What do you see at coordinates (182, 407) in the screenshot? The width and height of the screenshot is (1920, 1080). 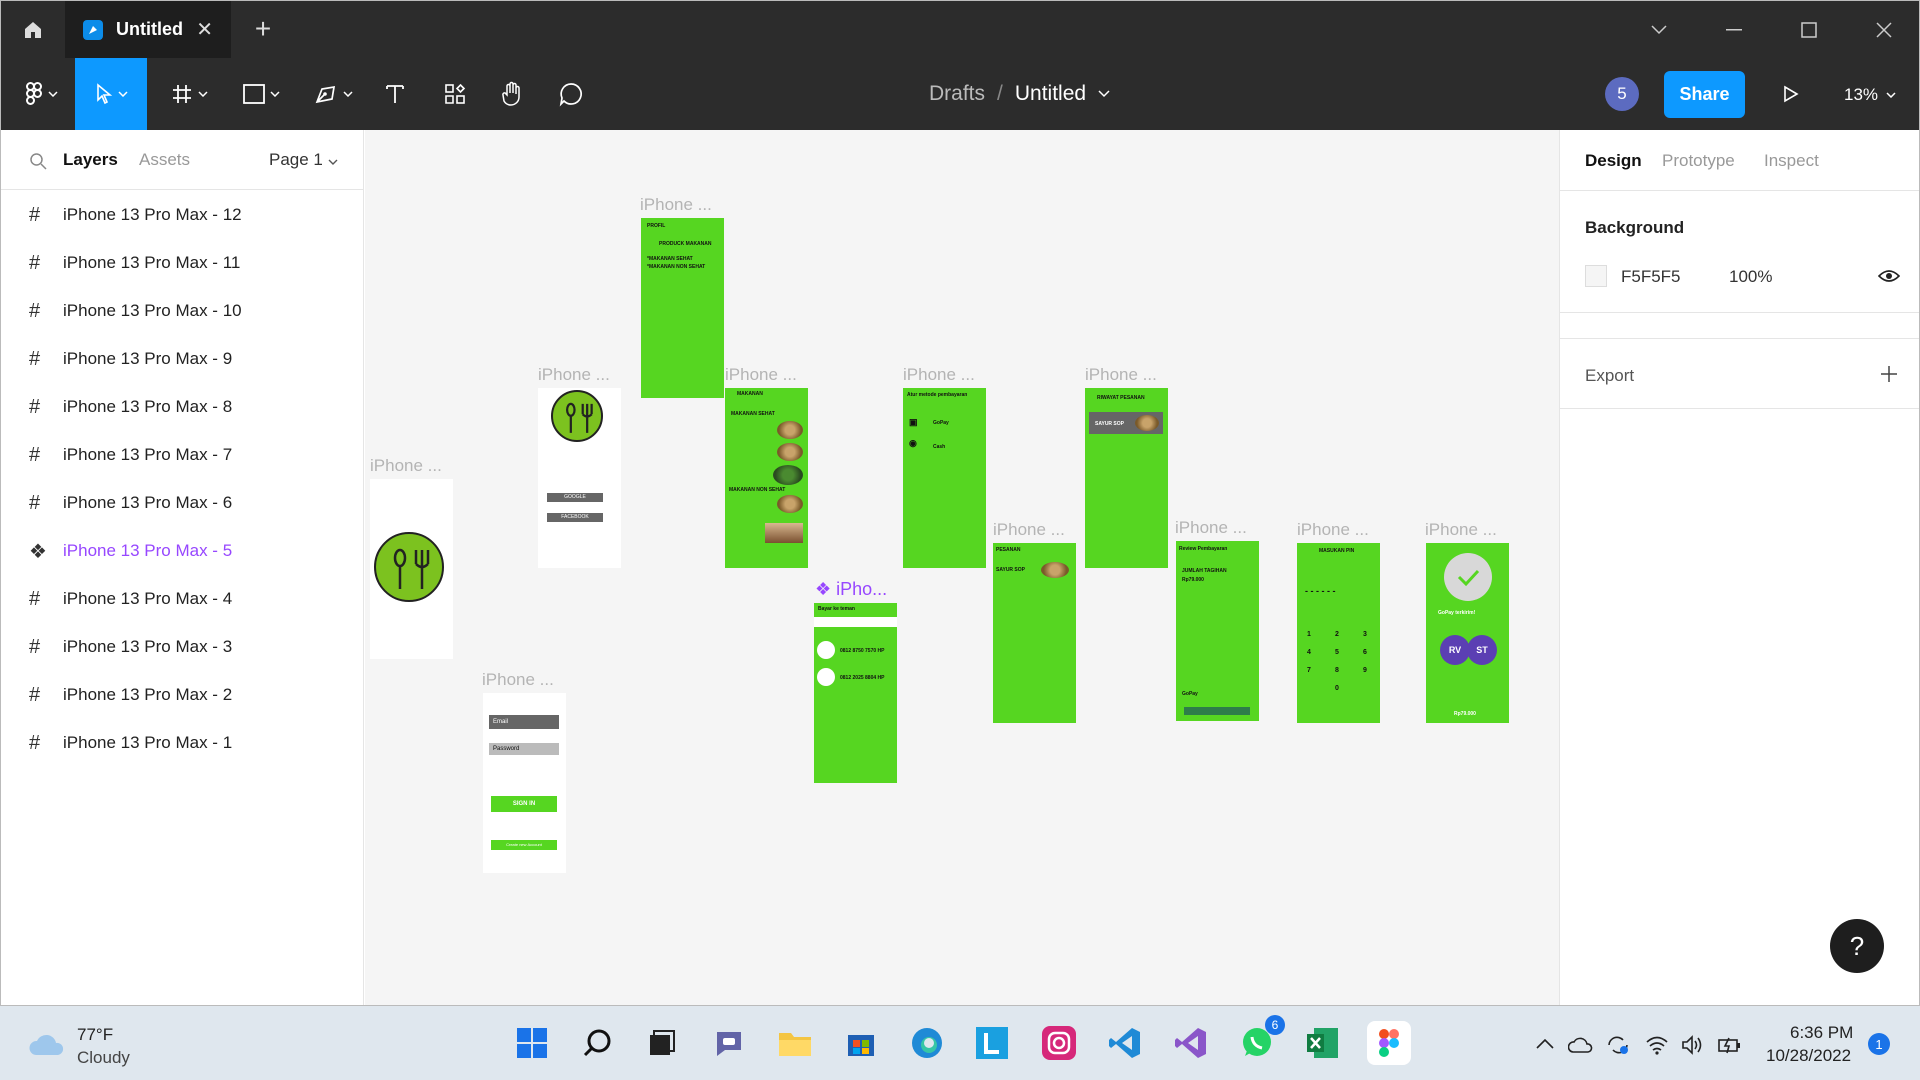 I see `layer-item: # iPhone 13 Pro Max - 8` at bounding box center [182, 407].